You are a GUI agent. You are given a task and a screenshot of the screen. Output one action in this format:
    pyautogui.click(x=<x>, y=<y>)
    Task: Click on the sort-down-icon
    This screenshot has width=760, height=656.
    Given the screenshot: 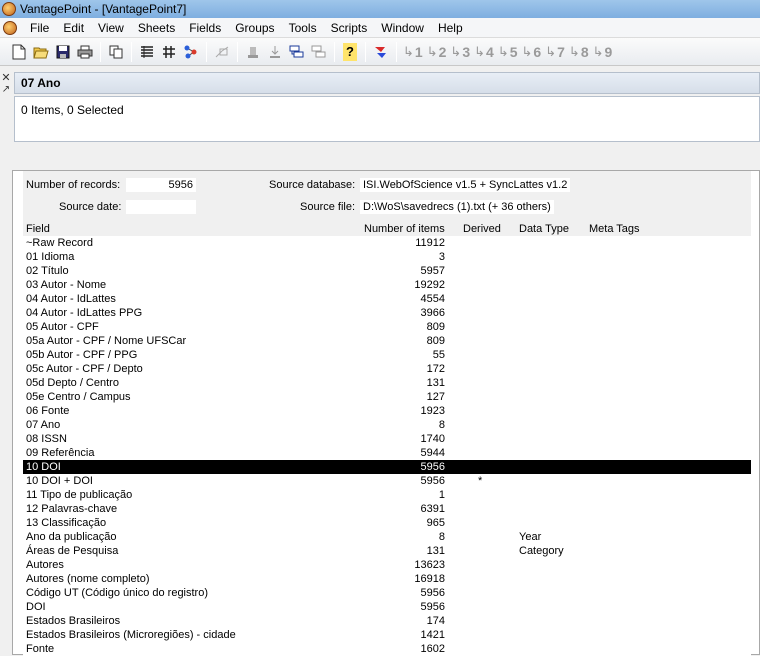 What is the action you would take?
    pyautogui.click(x=275, y=52)
    